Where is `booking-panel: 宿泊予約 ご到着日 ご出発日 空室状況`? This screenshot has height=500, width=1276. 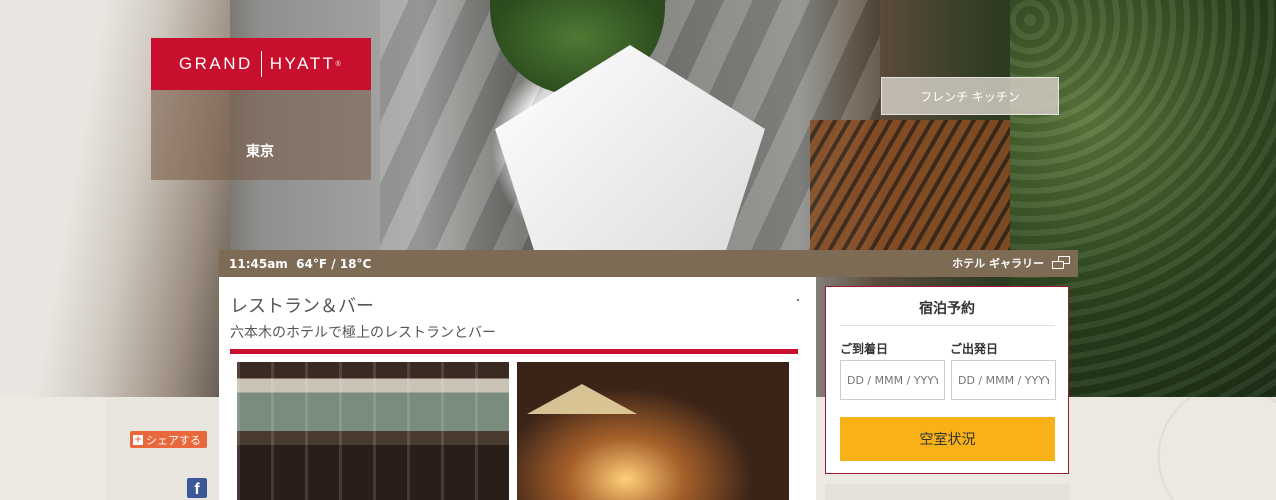
booking-panel: 宿泊予約 ご到着日 ご出発日 空室状況 is located at coordinates (947, 380).